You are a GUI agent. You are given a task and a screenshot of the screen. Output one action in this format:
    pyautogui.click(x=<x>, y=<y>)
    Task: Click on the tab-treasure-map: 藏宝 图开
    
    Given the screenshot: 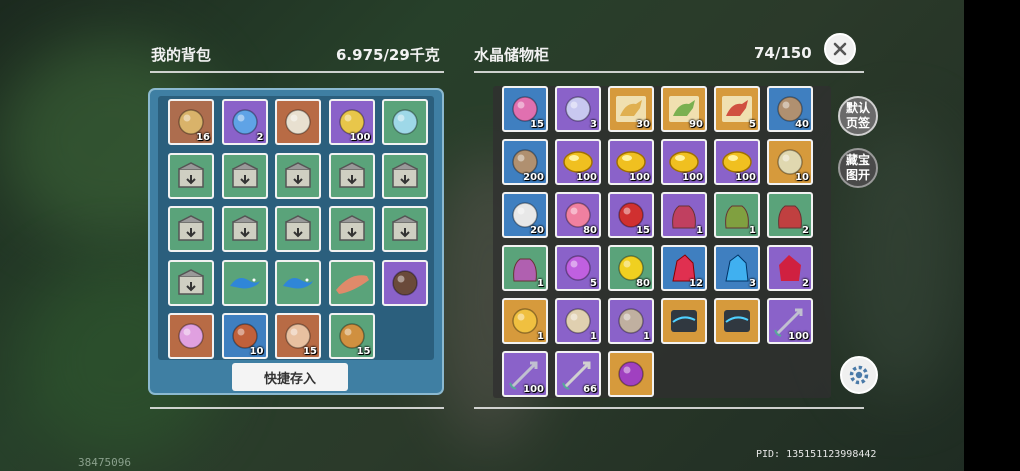 What is the action you would take?
    pyautogui.click(x=858, y=168)
    